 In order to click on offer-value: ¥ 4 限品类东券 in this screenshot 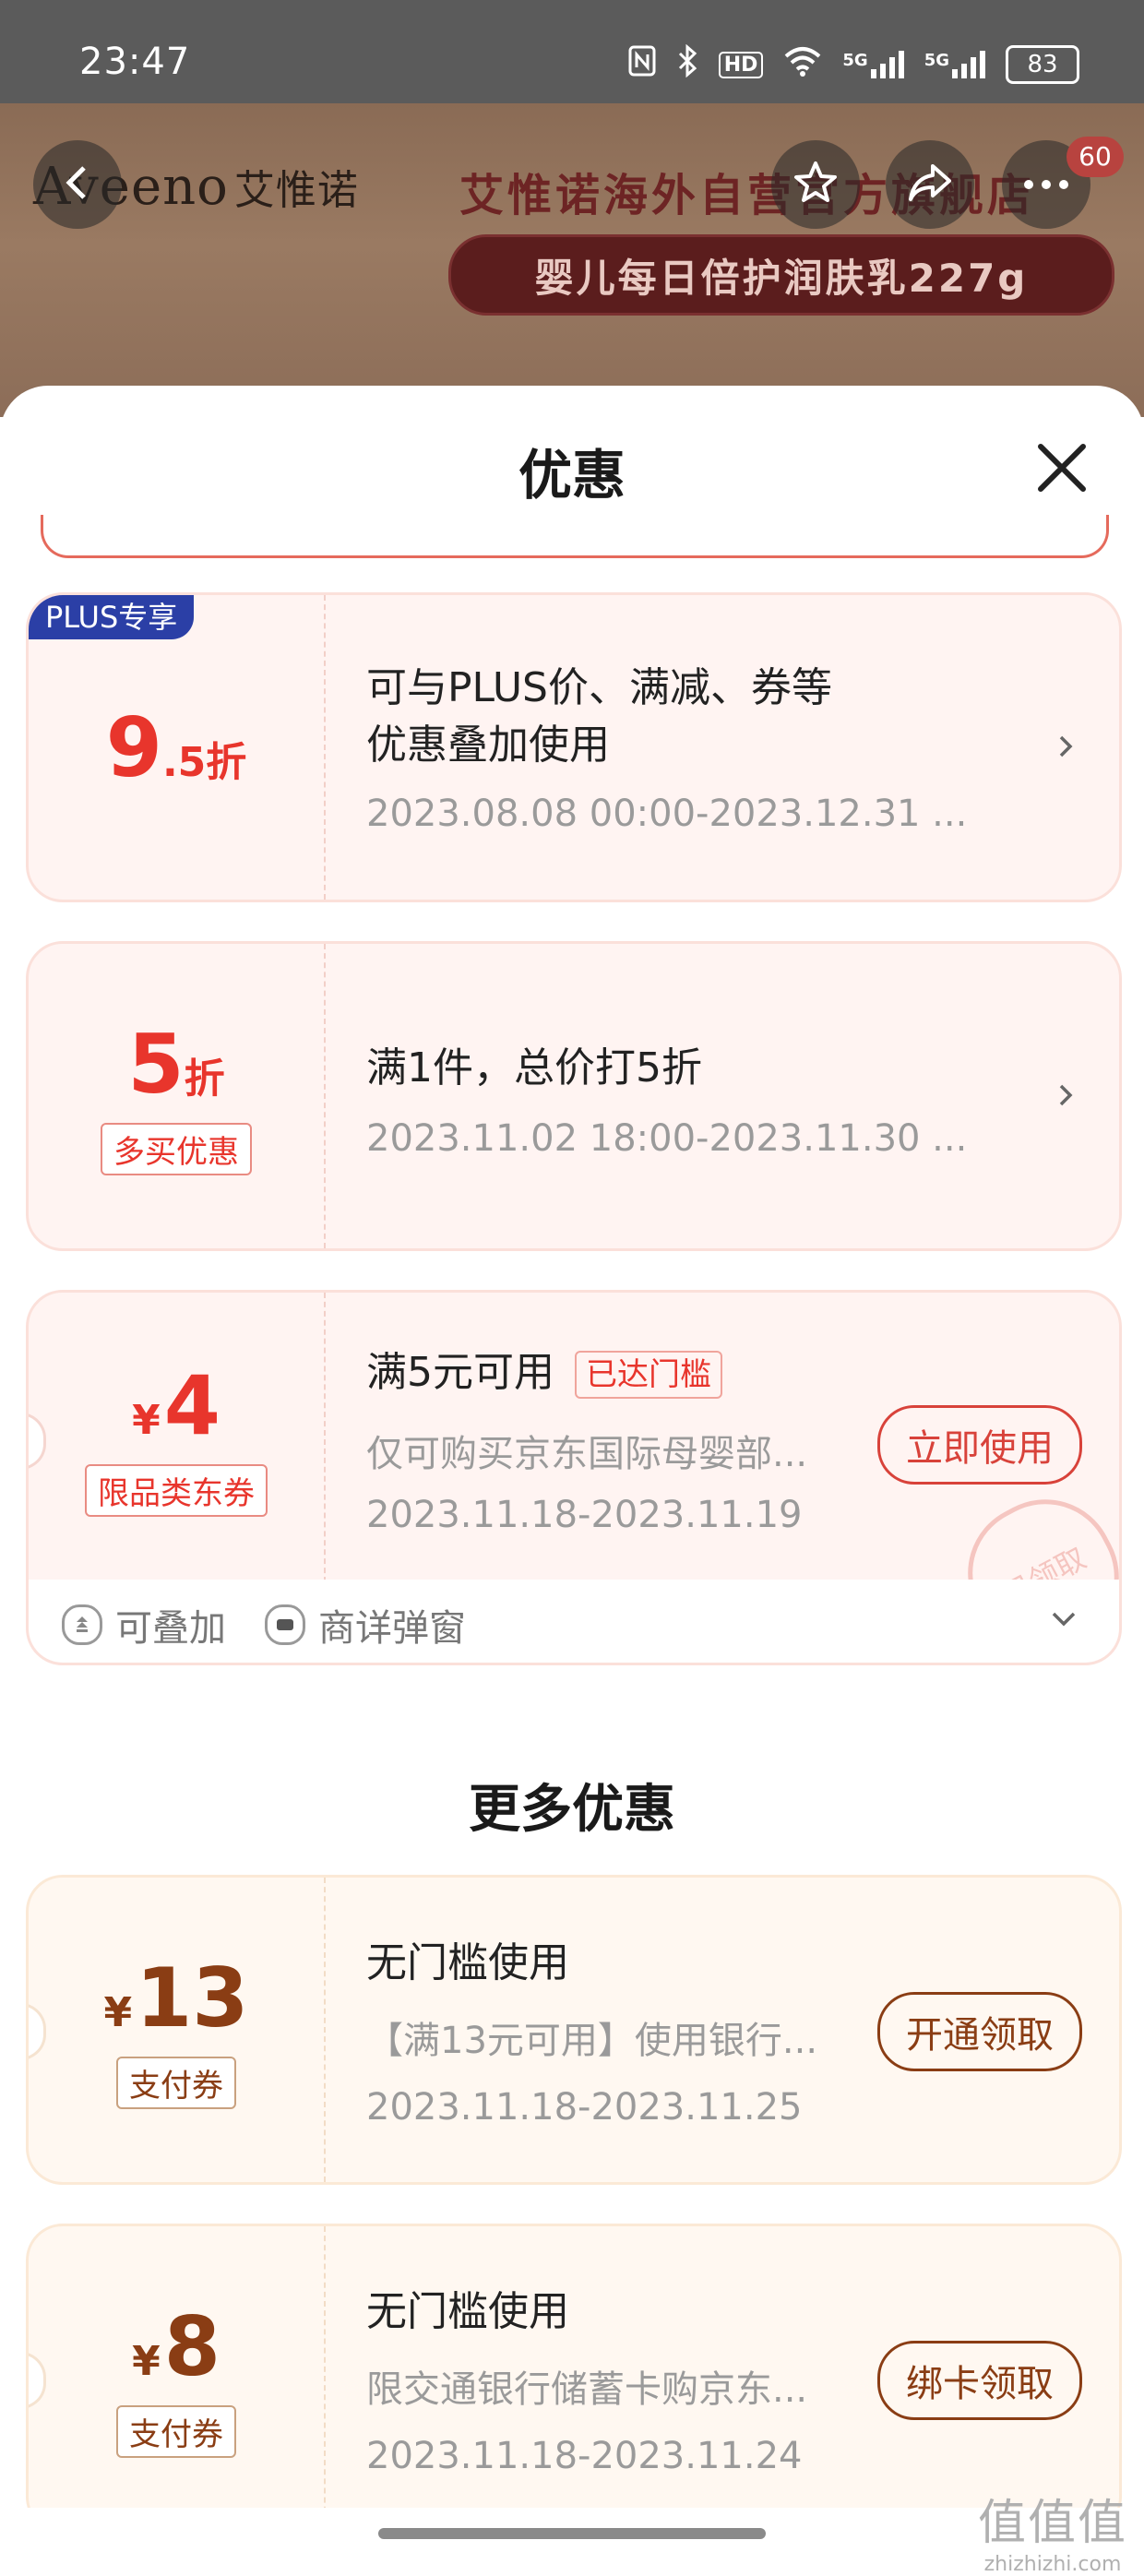, I will do `click(177, 1437)`.